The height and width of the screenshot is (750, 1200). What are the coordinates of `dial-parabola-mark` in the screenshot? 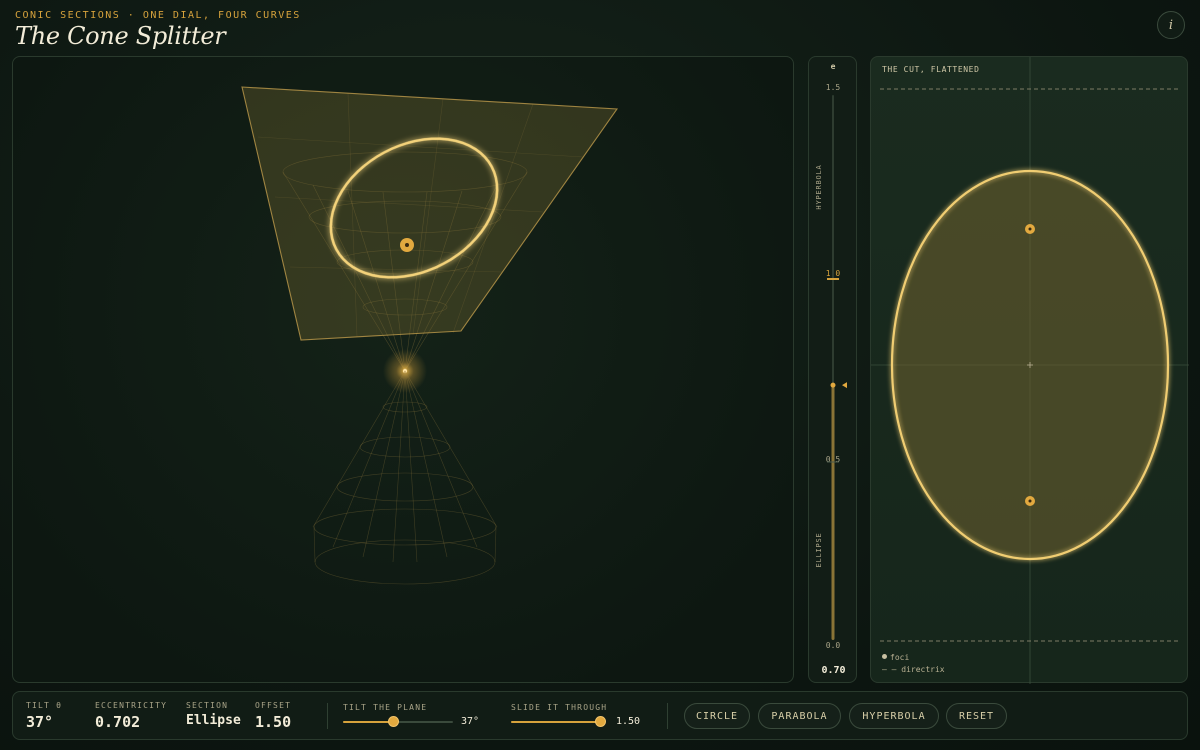 It's located at (833, 279).